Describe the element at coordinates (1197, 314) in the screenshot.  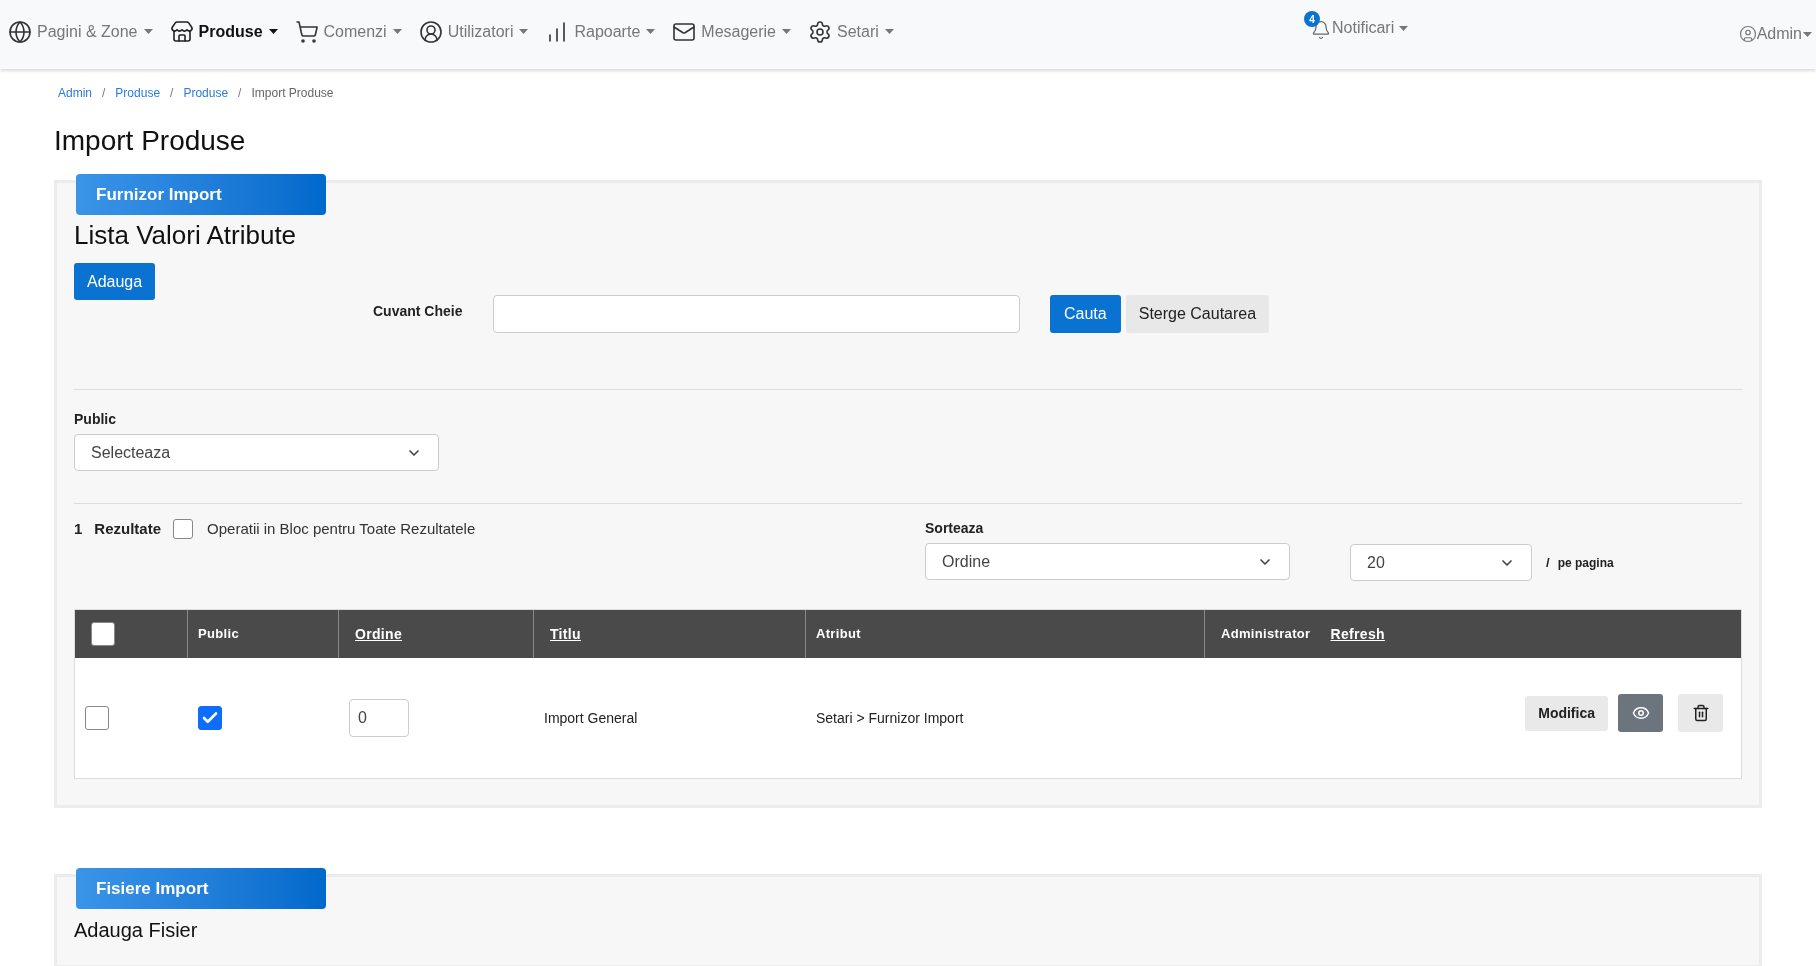
I see `clear-search-button: Sterge Cautarea` at that location.